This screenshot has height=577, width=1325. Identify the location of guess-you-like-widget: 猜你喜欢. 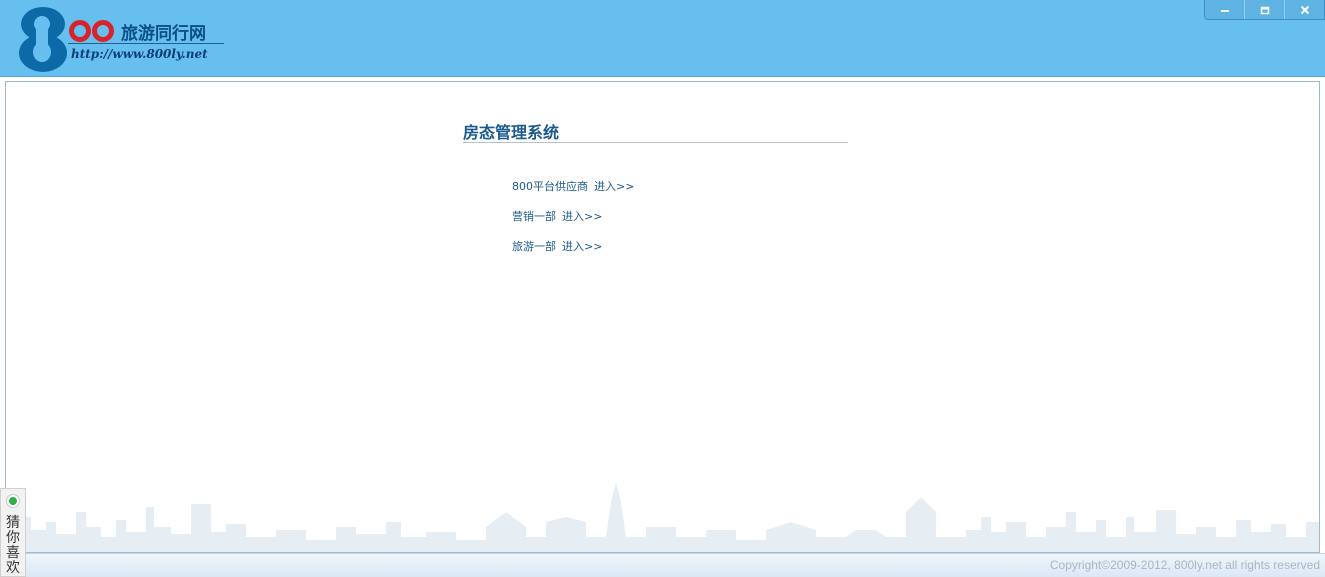
(13, 532).